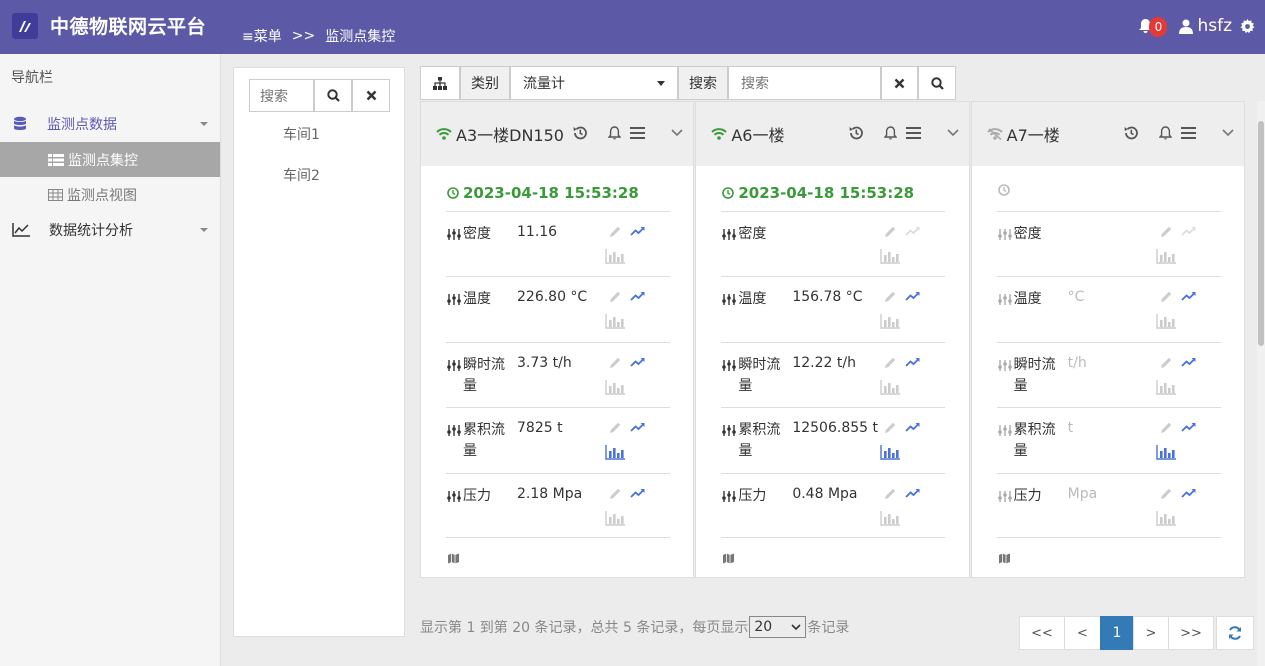  What do you see at coordinates (1042, 633) in the screenshot?
I see `first-page-button: <<` at bounding box center [1042, 633].